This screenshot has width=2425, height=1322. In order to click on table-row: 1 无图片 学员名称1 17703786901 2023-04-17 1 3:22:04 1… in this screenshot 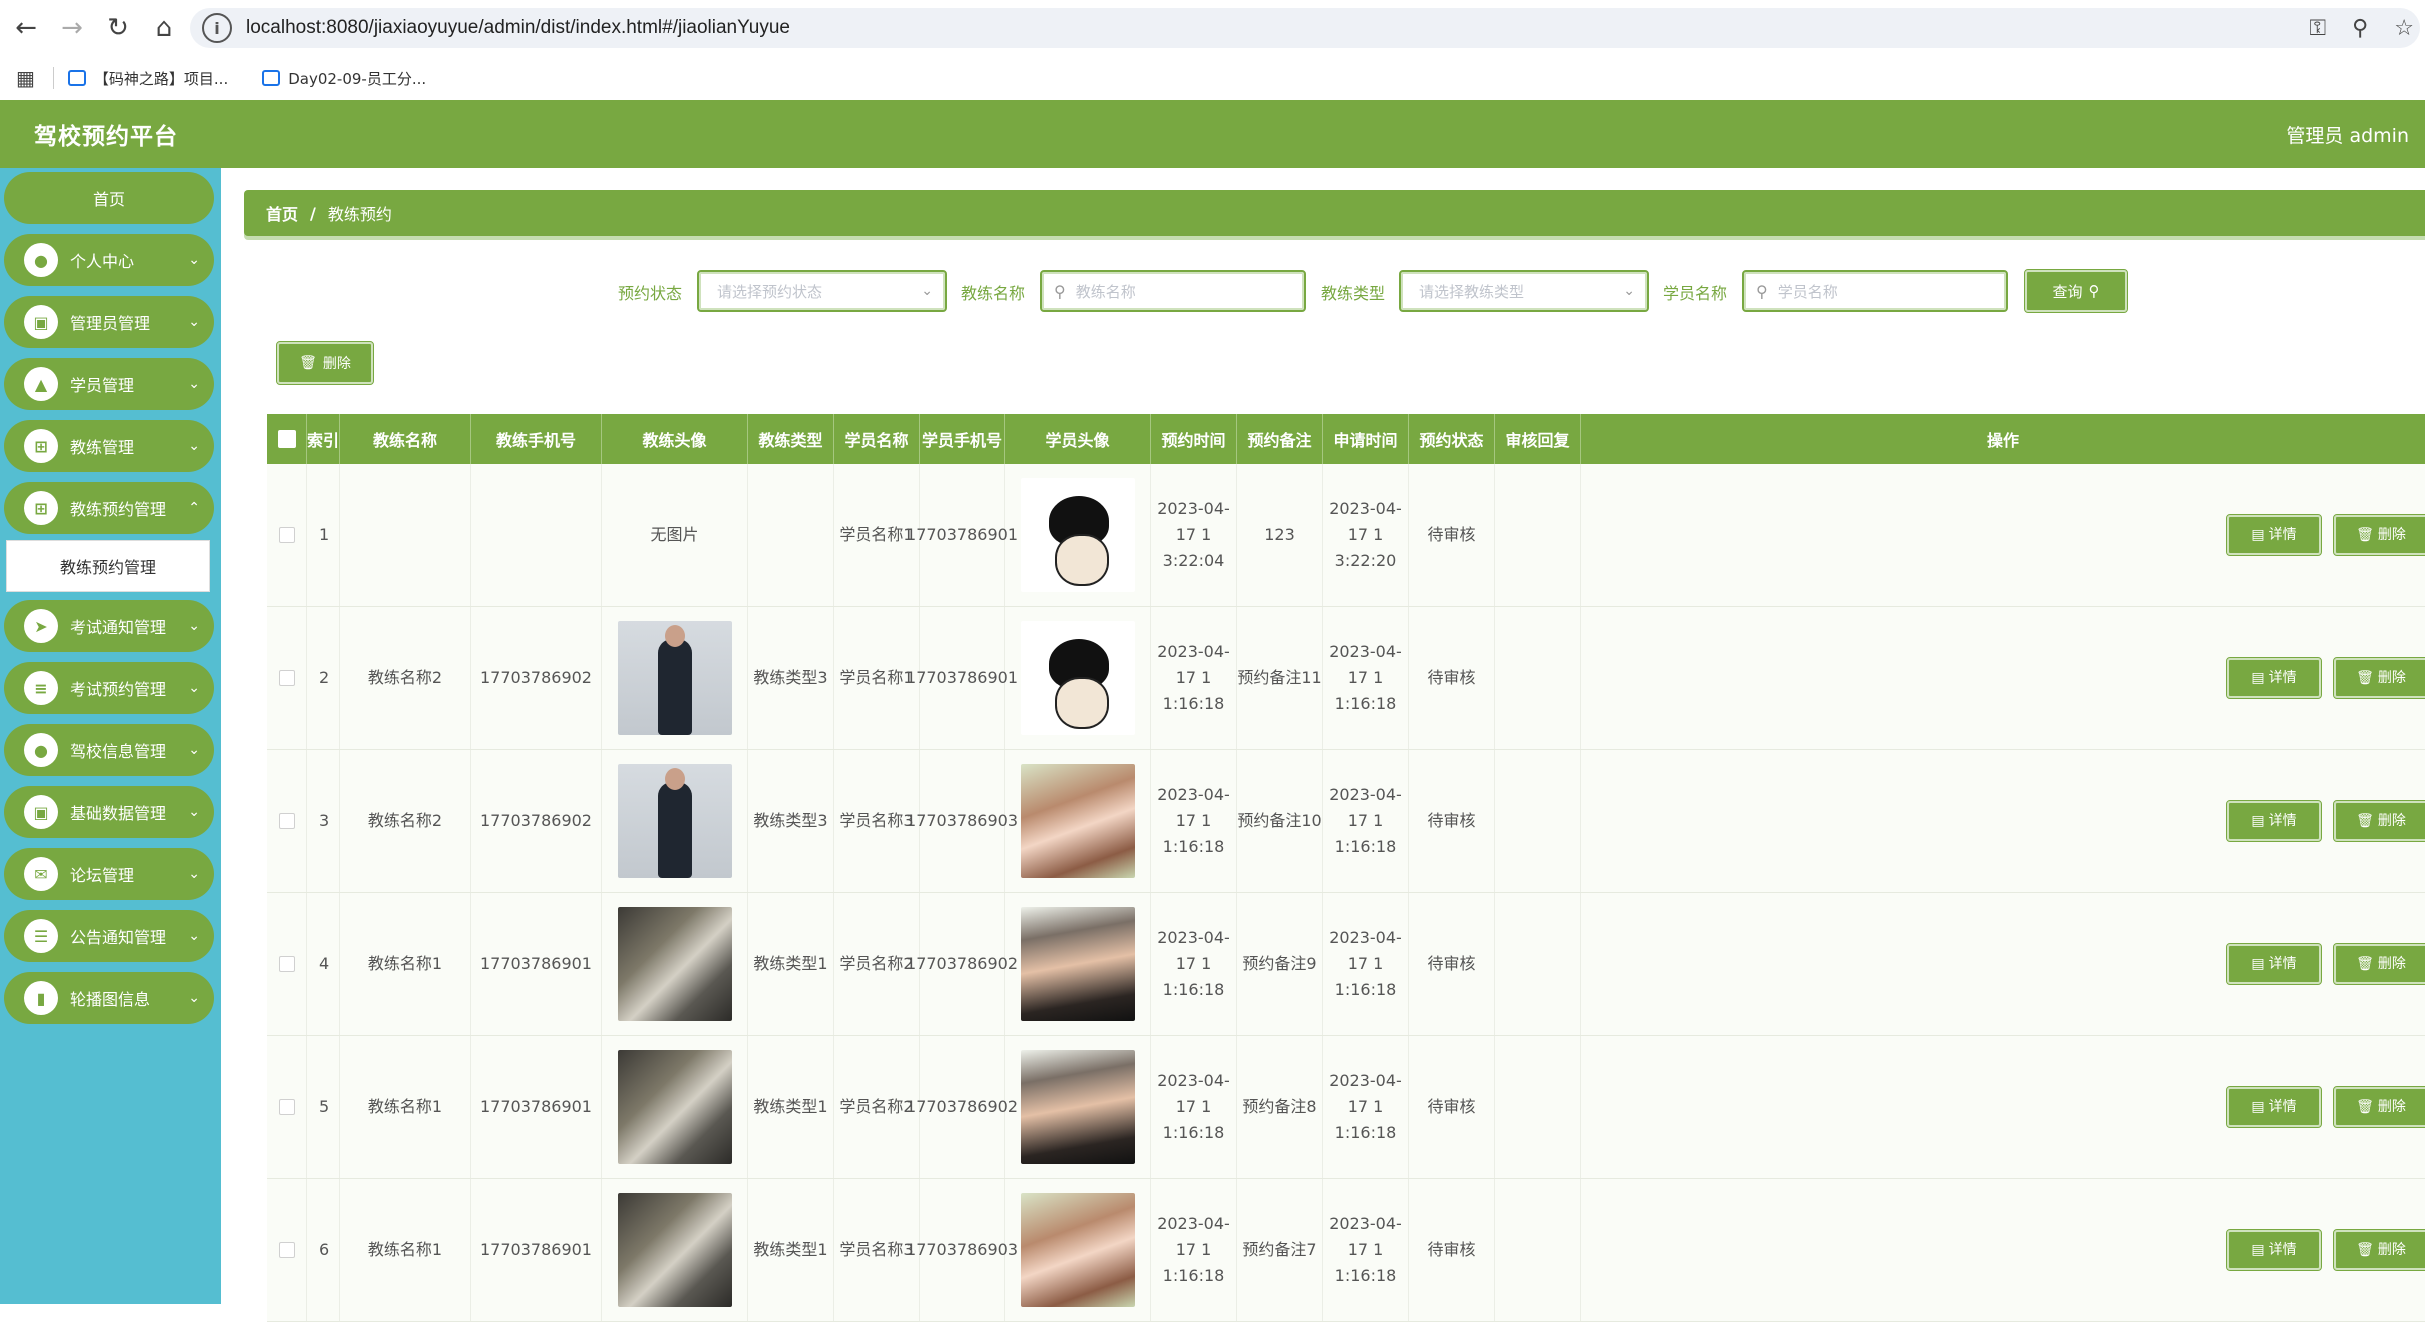, I will do `click(1346, 535)`.